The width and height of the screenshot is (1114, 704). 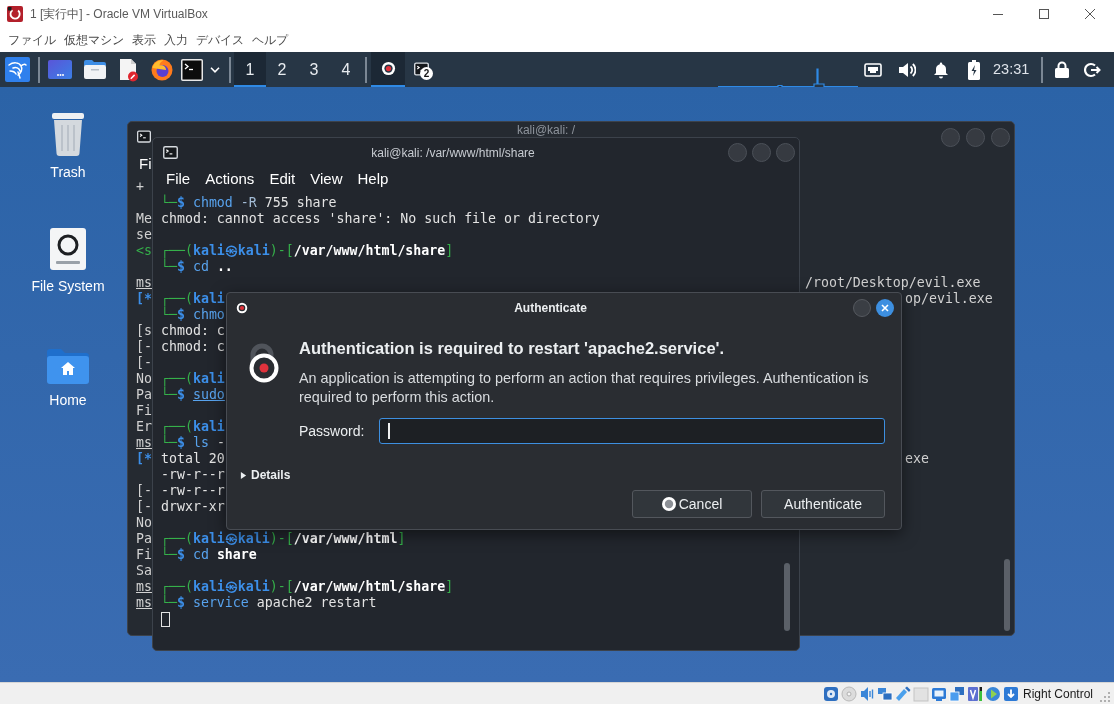 I want to click on app-icon, so click(x=15, y=14).